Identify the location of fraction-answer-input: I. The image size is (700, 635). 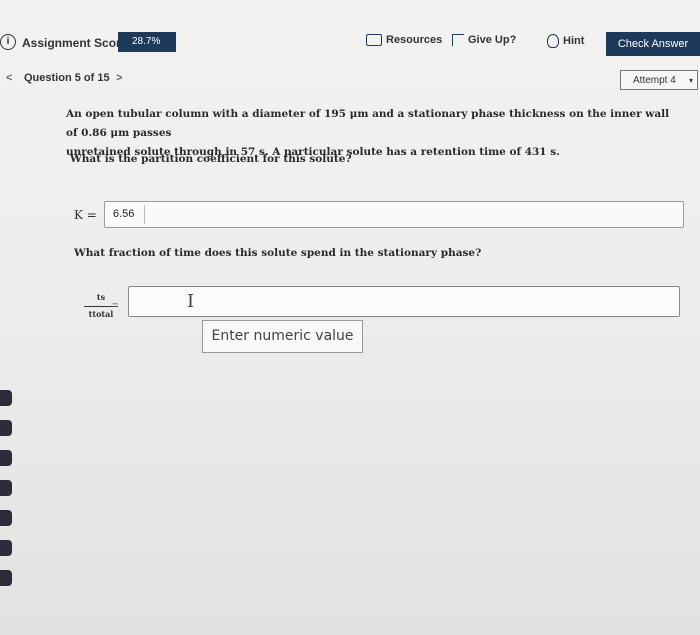
(404, 301).